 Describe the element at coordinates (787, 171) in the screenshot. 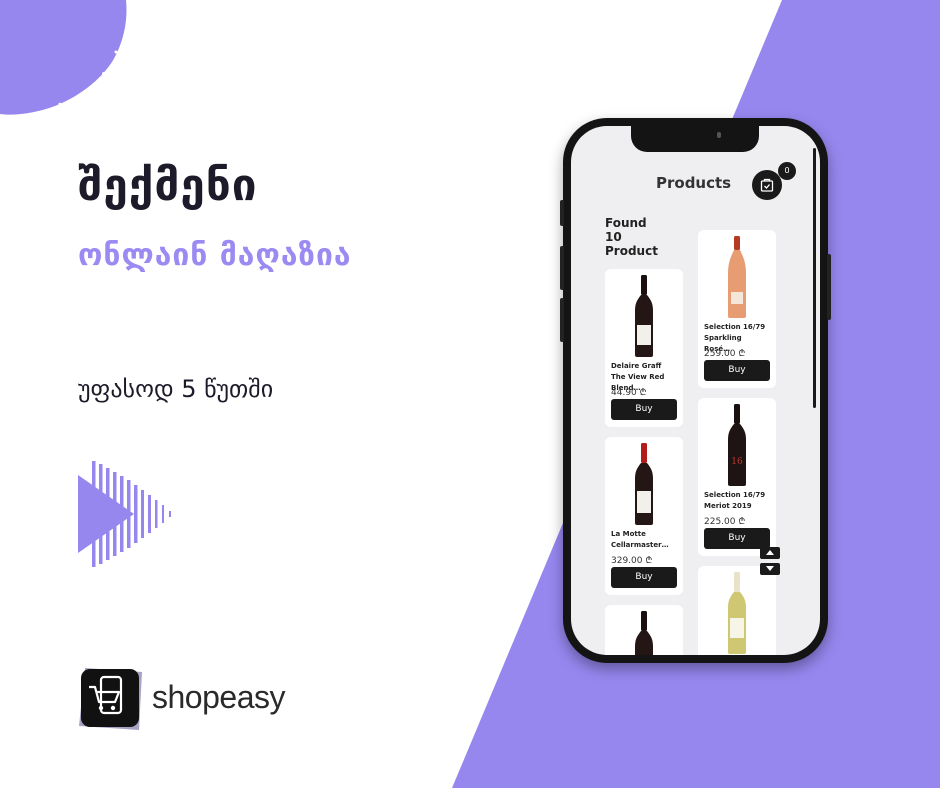

I see `cart-count-badge: 0` at that location.